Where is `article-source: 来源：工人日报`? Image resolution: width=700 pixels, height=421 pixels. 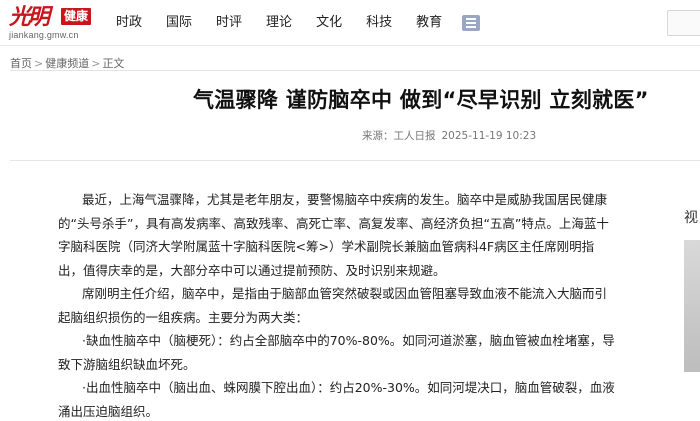
article-source: 来源：工人日报 is located at coordinates (399, 136).